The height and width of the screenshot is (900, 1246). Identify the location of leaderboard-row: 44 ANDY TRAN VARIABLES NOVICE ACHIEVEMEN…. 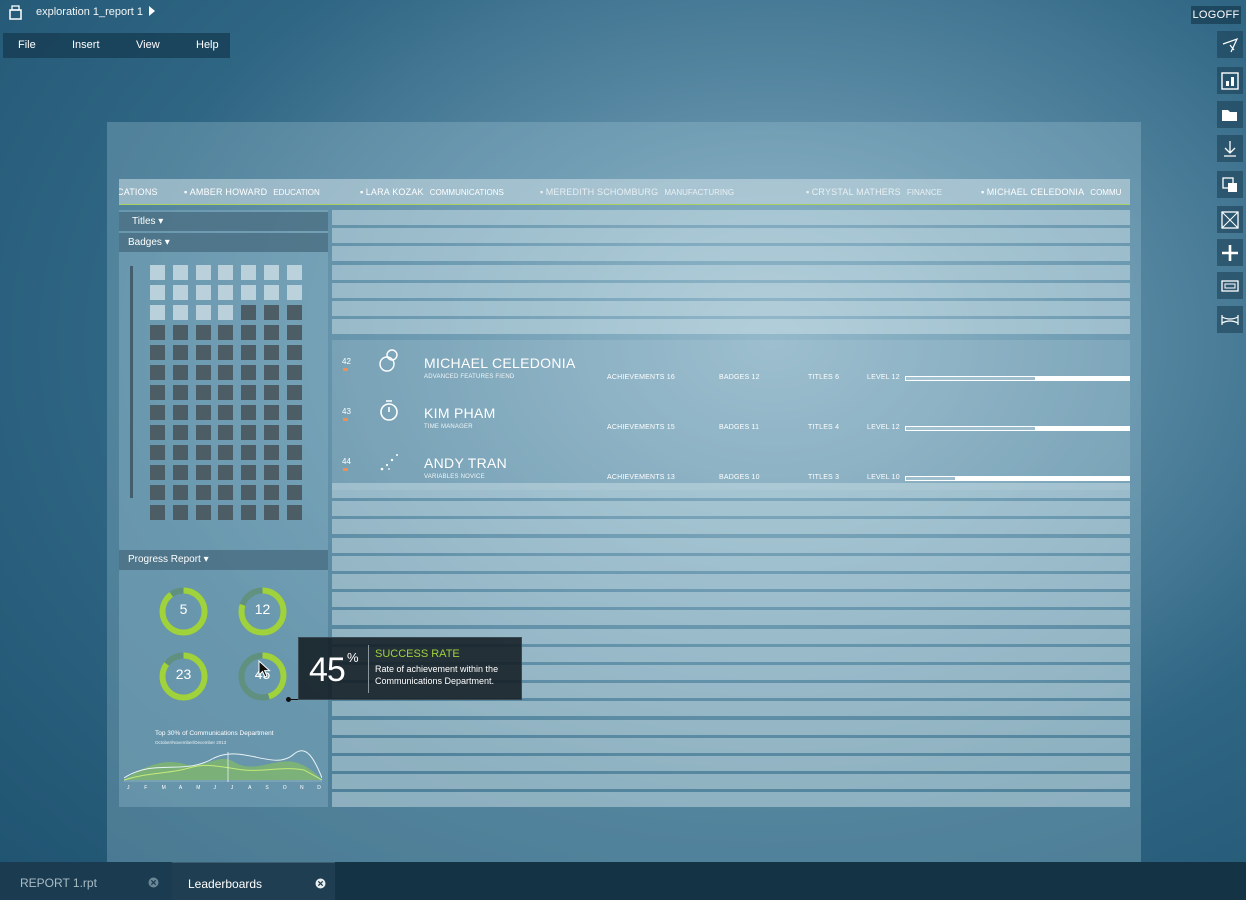
(731, 465).